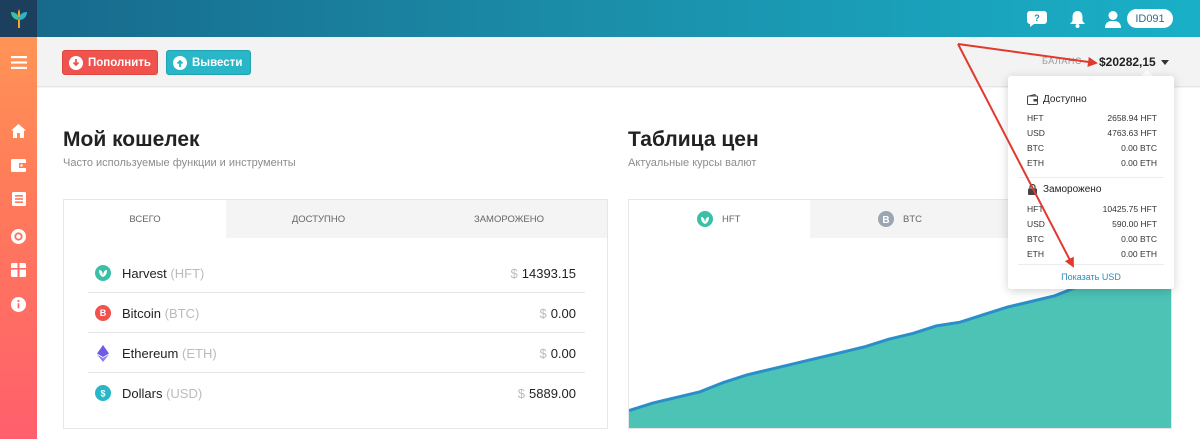  Describe the element at coordinates (1032, 189) in the screenshot. I see `lock-icon` at that location.